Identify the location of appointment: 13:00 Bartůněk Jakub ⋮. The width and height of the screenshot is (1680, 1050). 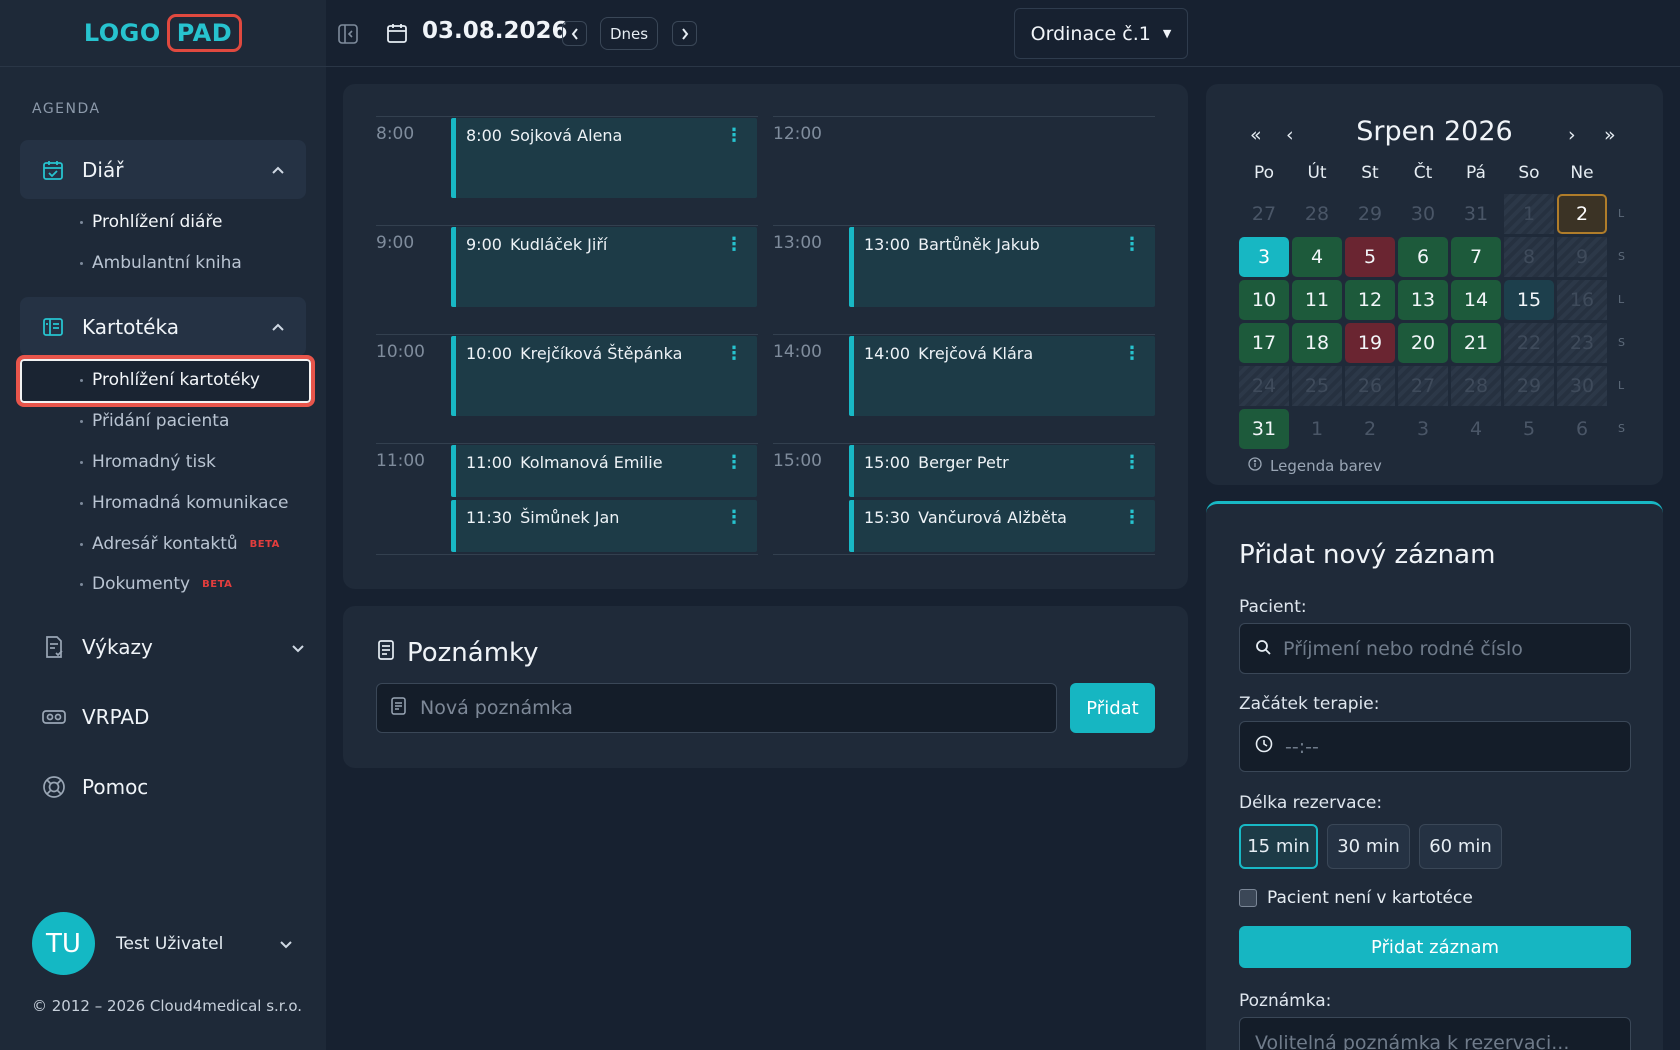
(1002, 267).